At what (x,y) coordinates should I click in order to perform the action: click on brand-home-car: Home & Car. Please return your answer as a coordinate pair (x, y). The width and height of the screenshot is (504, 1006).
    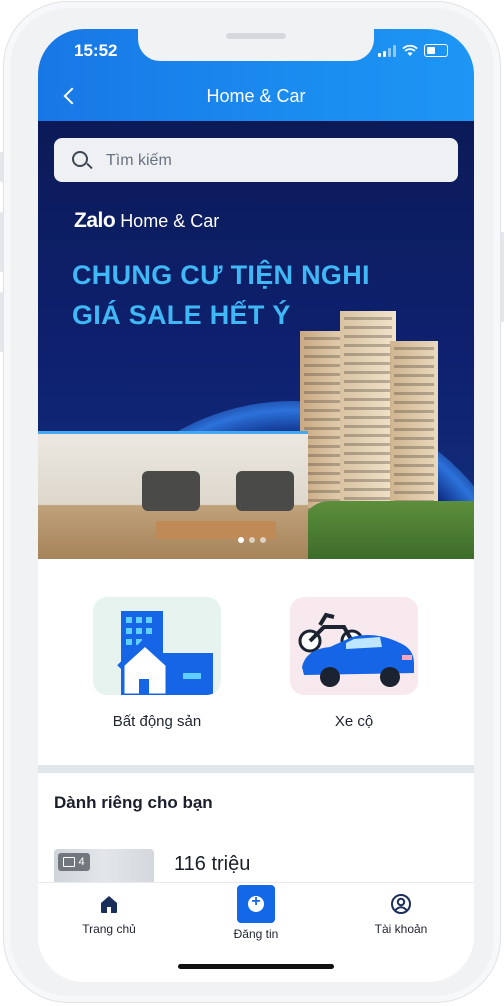
    Looking at the image, I should click on (170, 221).